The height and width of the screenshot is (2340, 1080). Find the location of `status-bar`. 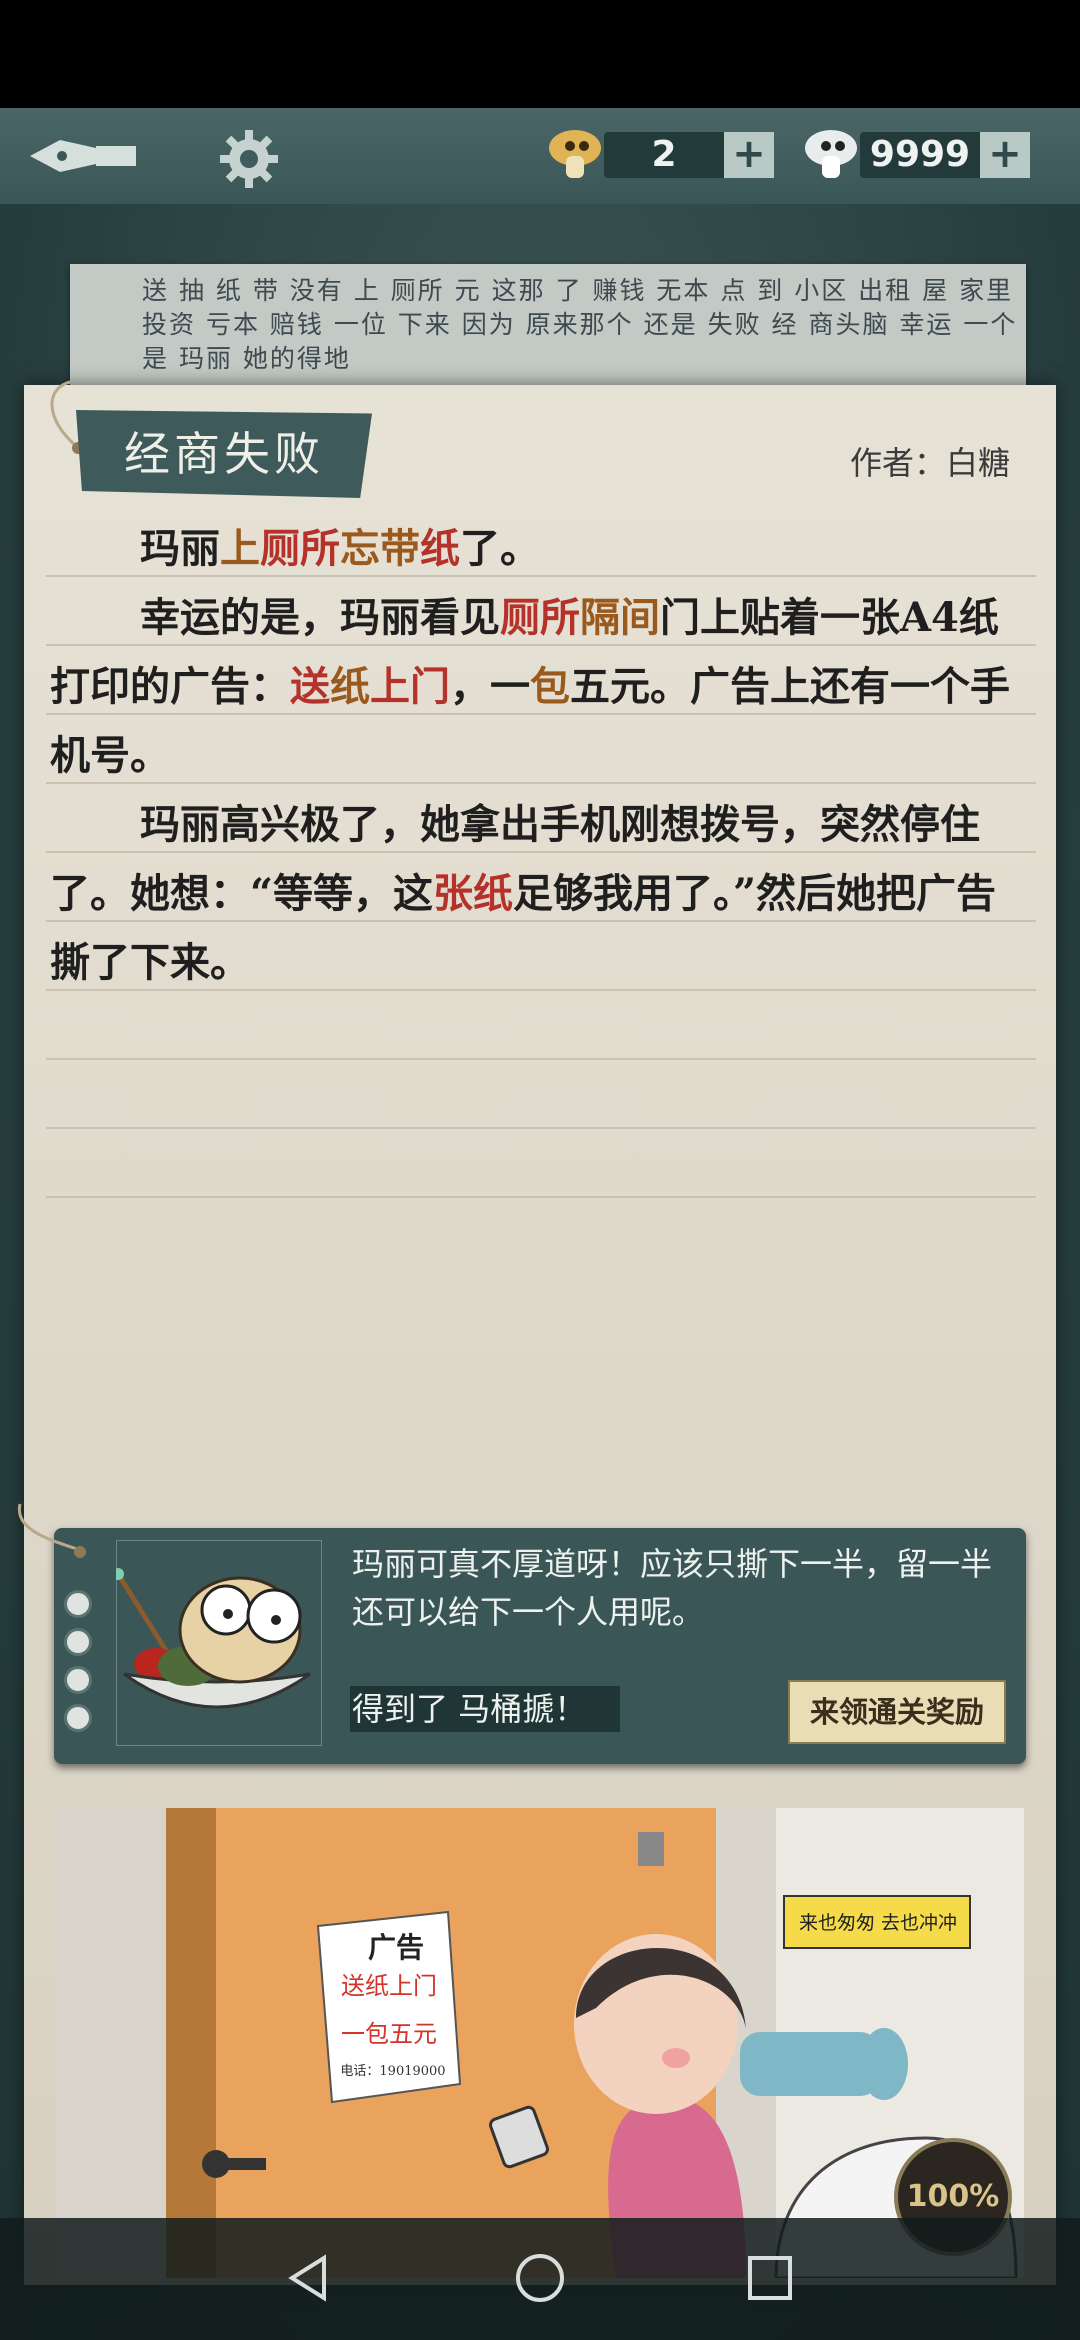

status-bar is located at coordinates (540, 54).